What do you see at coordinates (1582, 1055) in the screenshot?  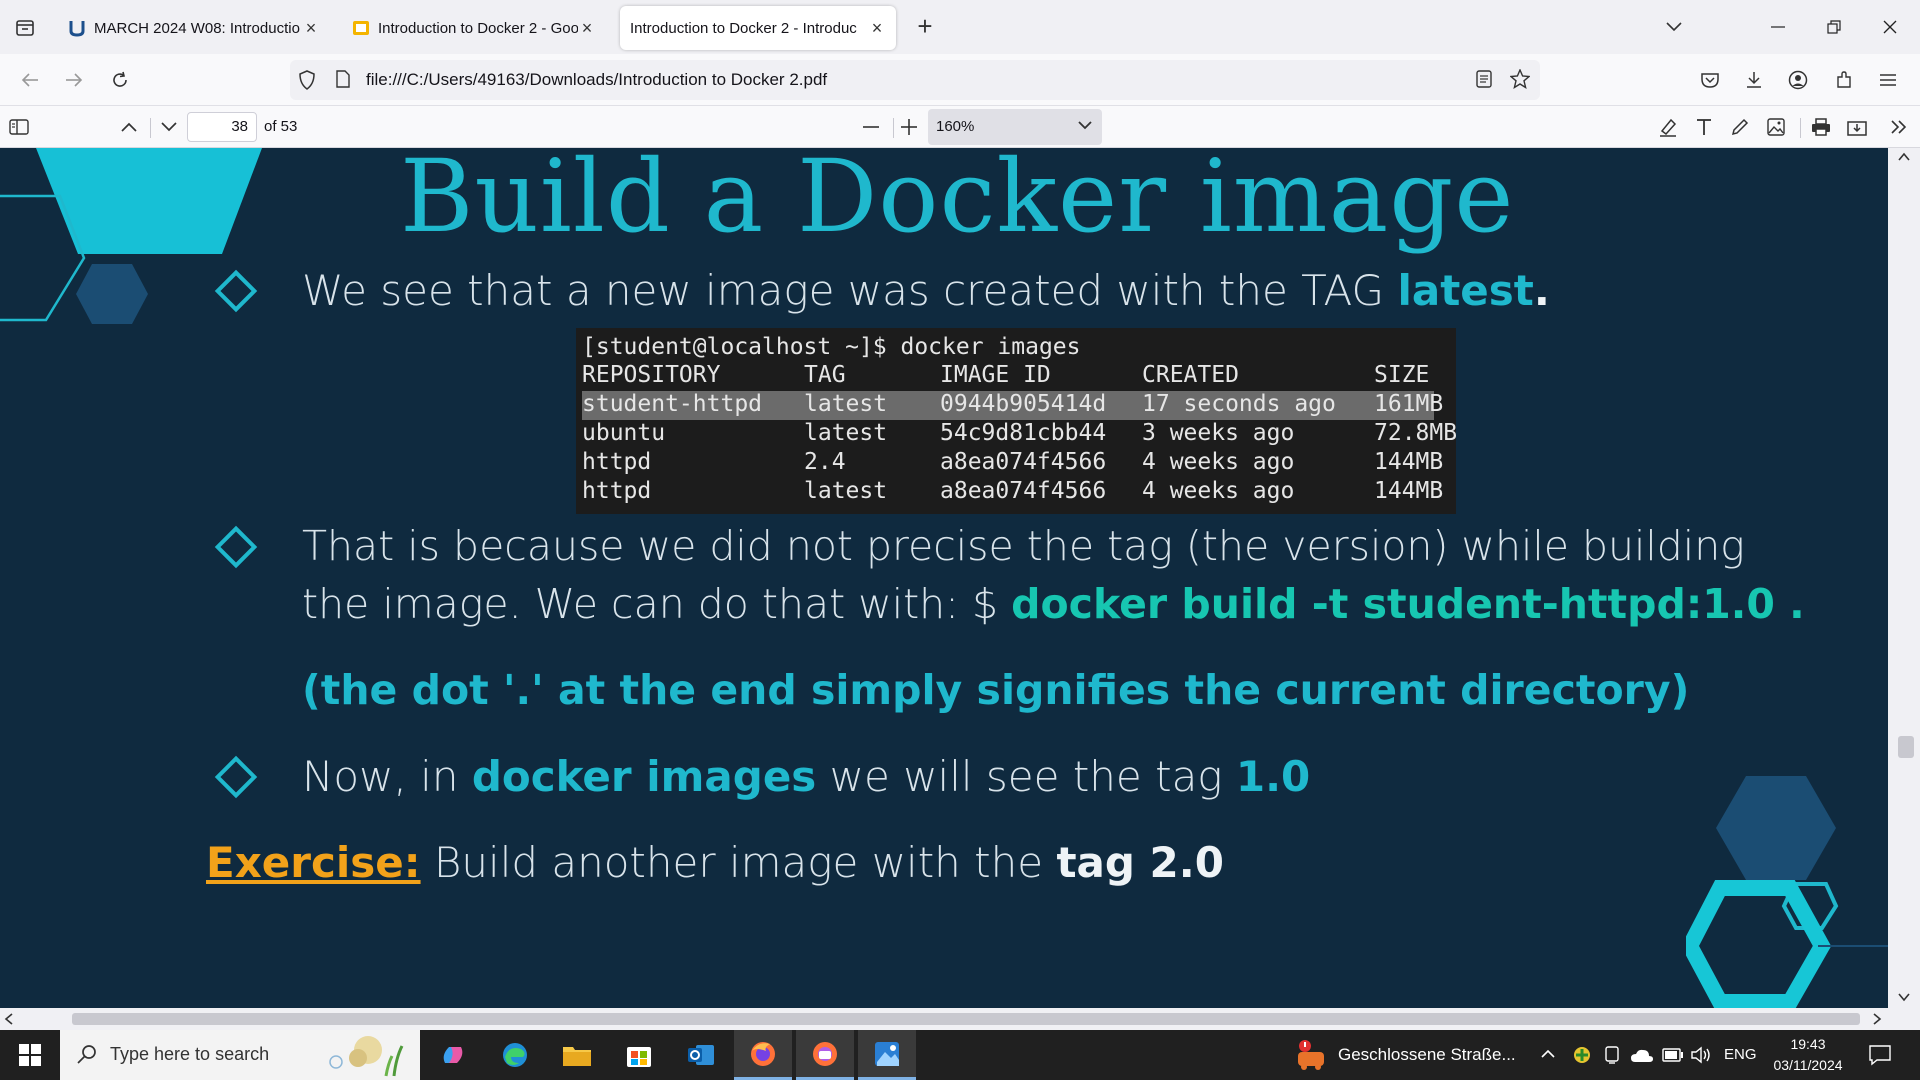 I see `app-tray-icon` at bounding box center [1582, 1055].